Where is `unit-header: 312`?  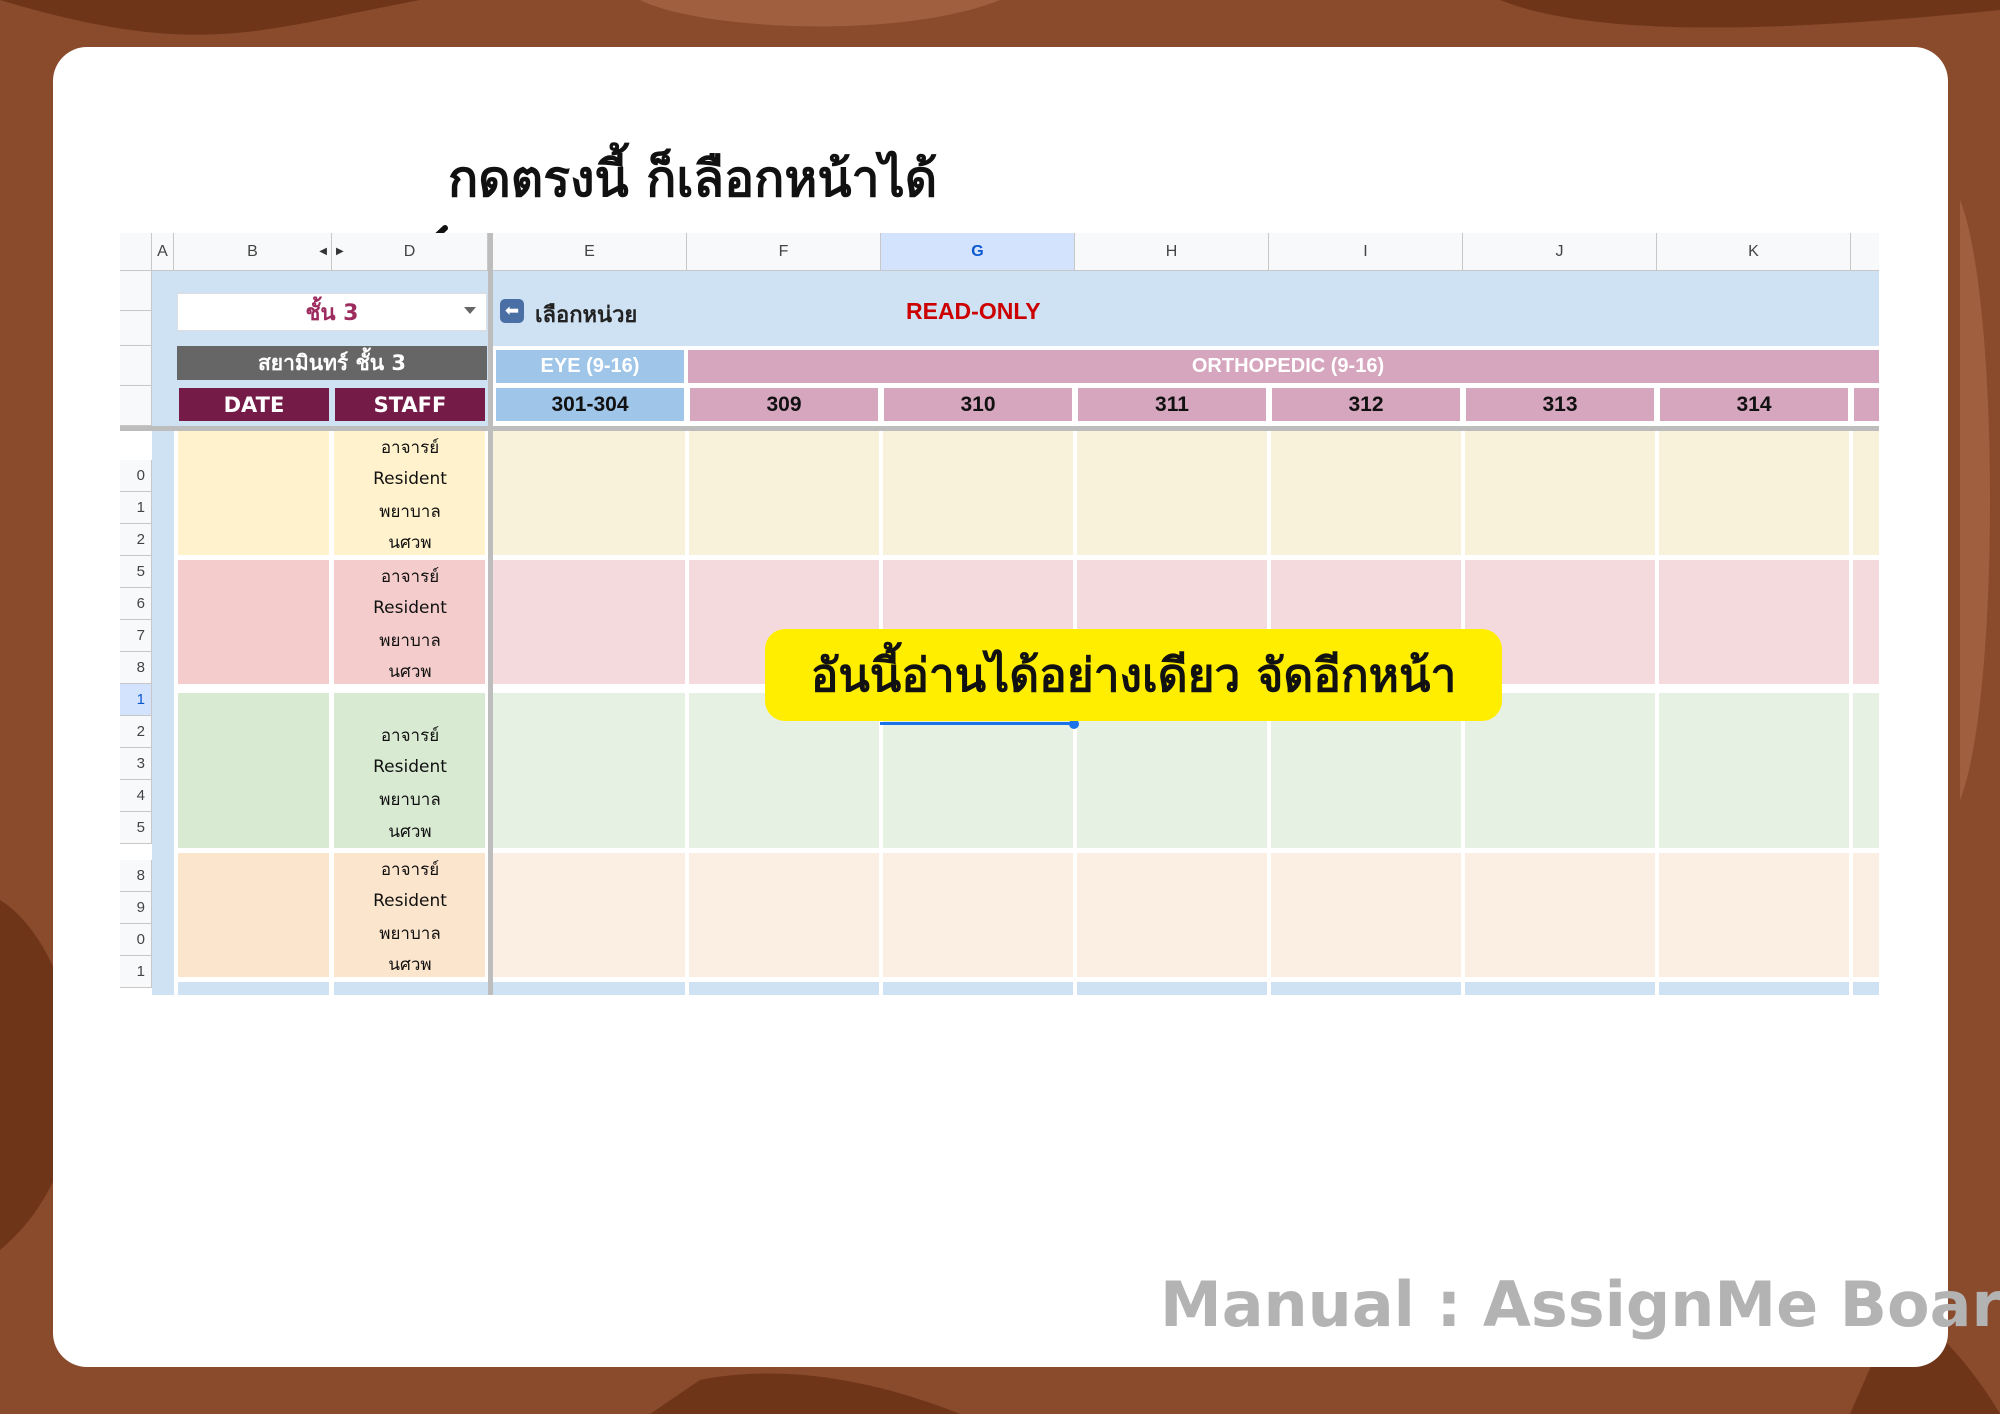
unit-header: 312 is located at coordinates (1366, 404).